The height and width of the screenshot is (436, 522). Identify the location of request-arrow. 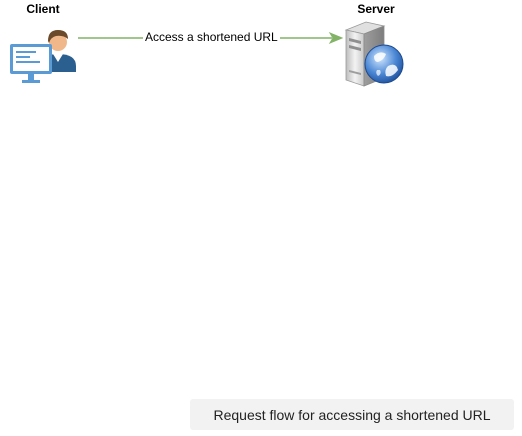
(211, 38).